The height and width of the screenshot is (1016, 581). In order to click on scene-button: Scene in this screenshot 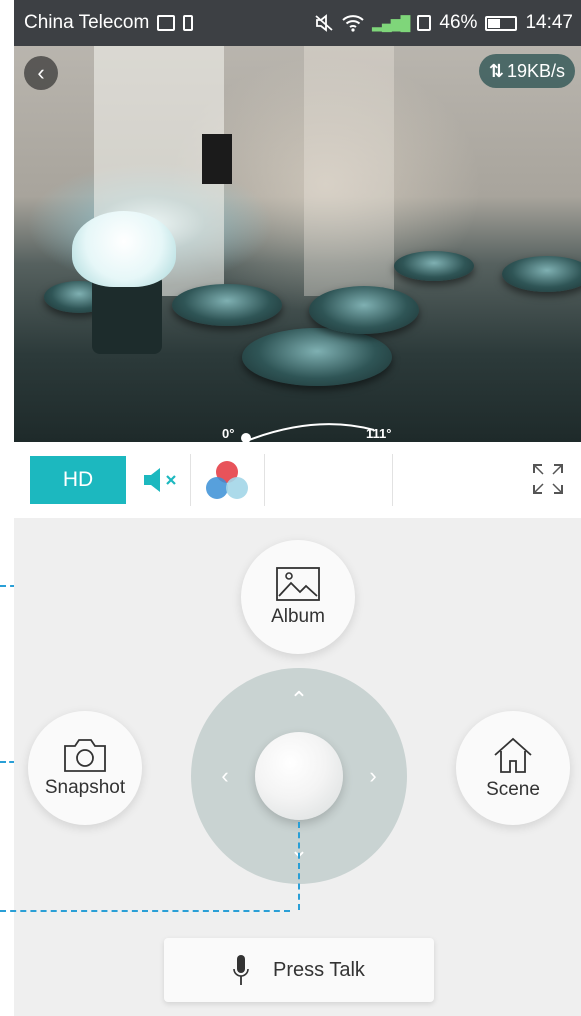, I will do `click(513, 768)`.